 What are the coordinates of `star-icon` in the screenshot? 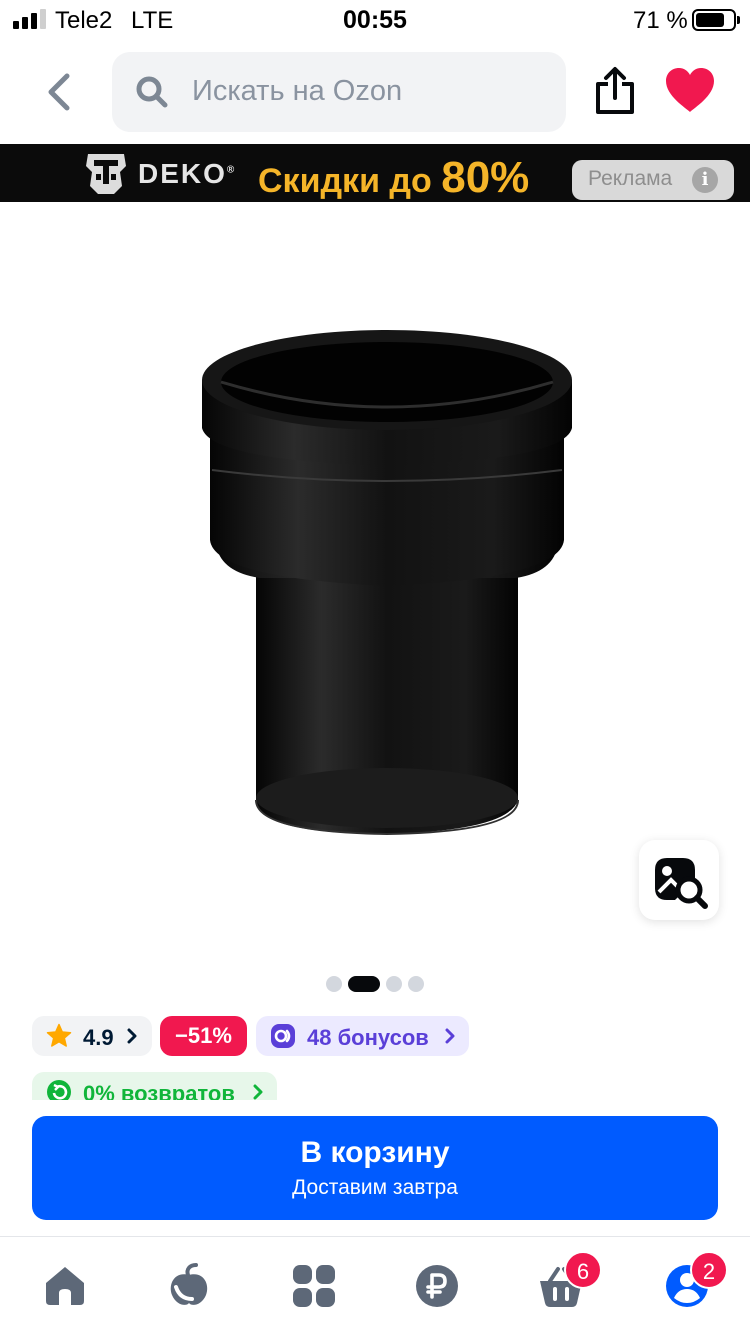 It's located at (59, 1035).